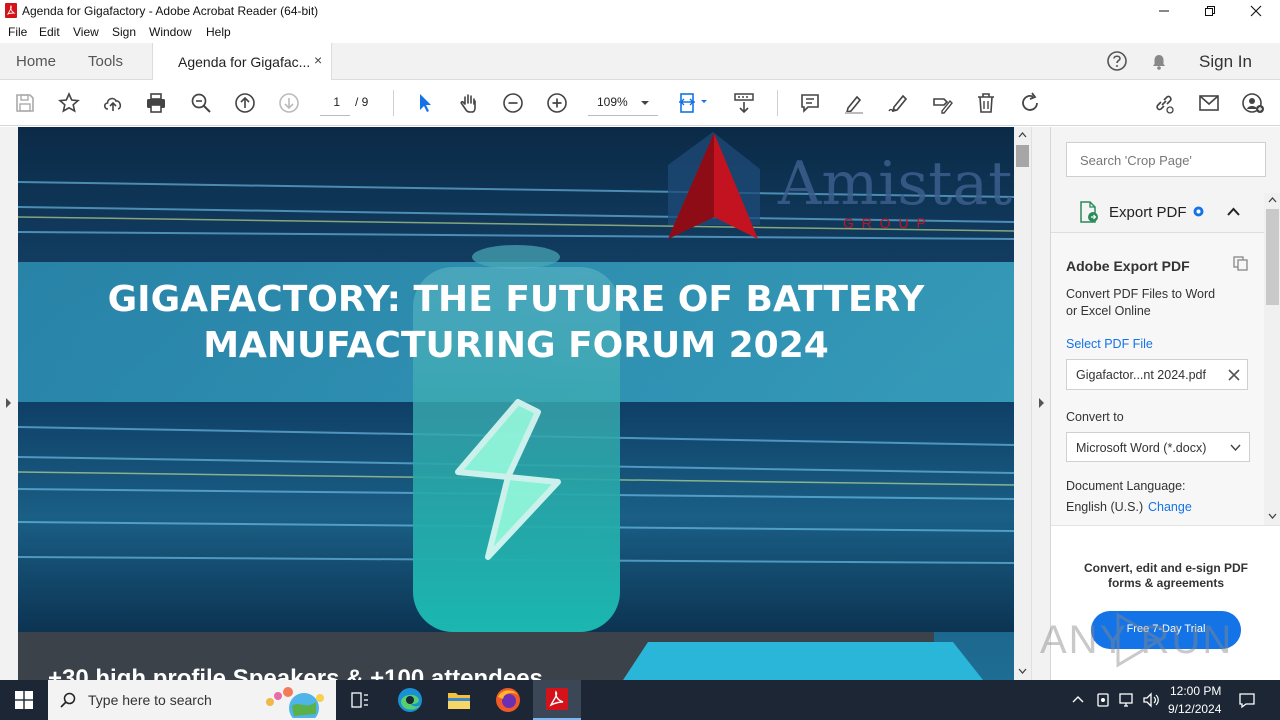  What do you see at coordinates (898, 103) in the screenshot?
I see `draw-sign-icon` at bounding box center [898, 103].